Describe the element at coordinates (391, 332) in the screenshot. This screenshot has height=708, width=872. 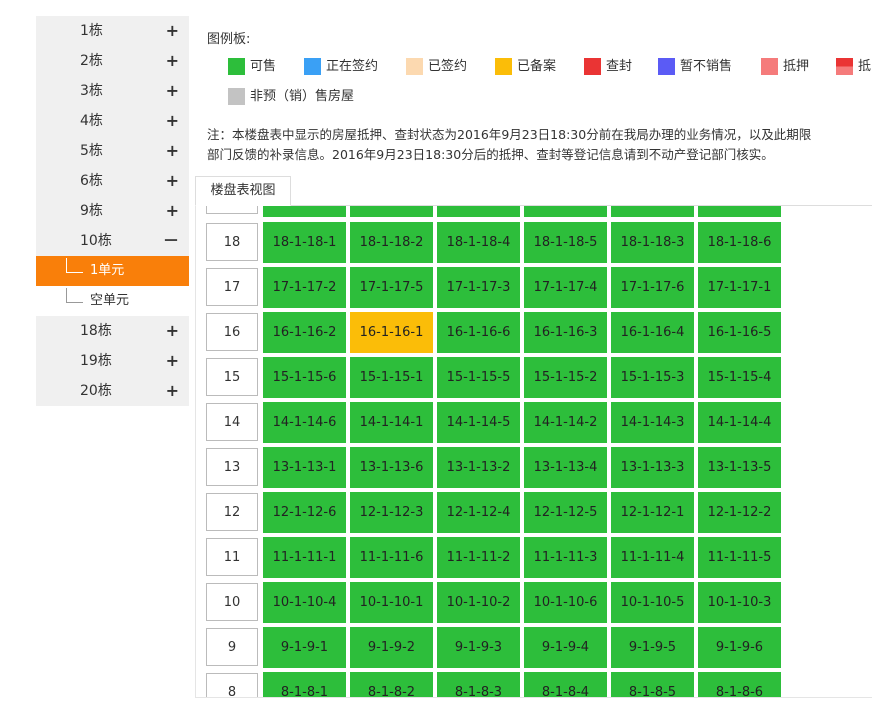
I see `unit-cell: 16-1-16-1` at that location.